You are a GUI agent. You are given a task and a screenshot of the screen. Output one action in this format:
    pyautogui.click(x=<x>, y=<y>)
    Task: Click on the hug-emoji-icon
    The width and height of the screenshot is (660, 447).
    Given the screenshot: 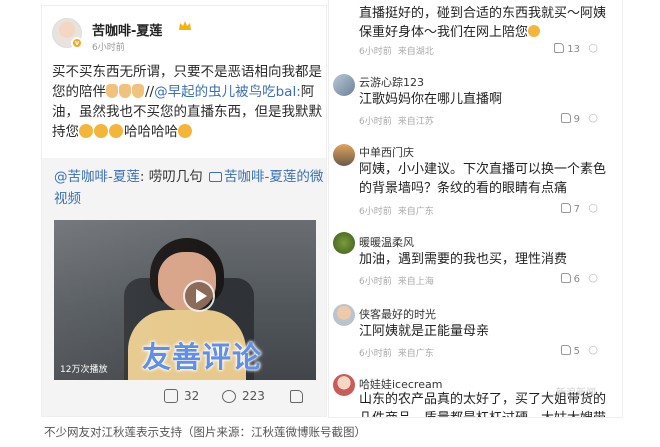 What is the action you would take?
    pyautogui.click(x=185, y=131)
    